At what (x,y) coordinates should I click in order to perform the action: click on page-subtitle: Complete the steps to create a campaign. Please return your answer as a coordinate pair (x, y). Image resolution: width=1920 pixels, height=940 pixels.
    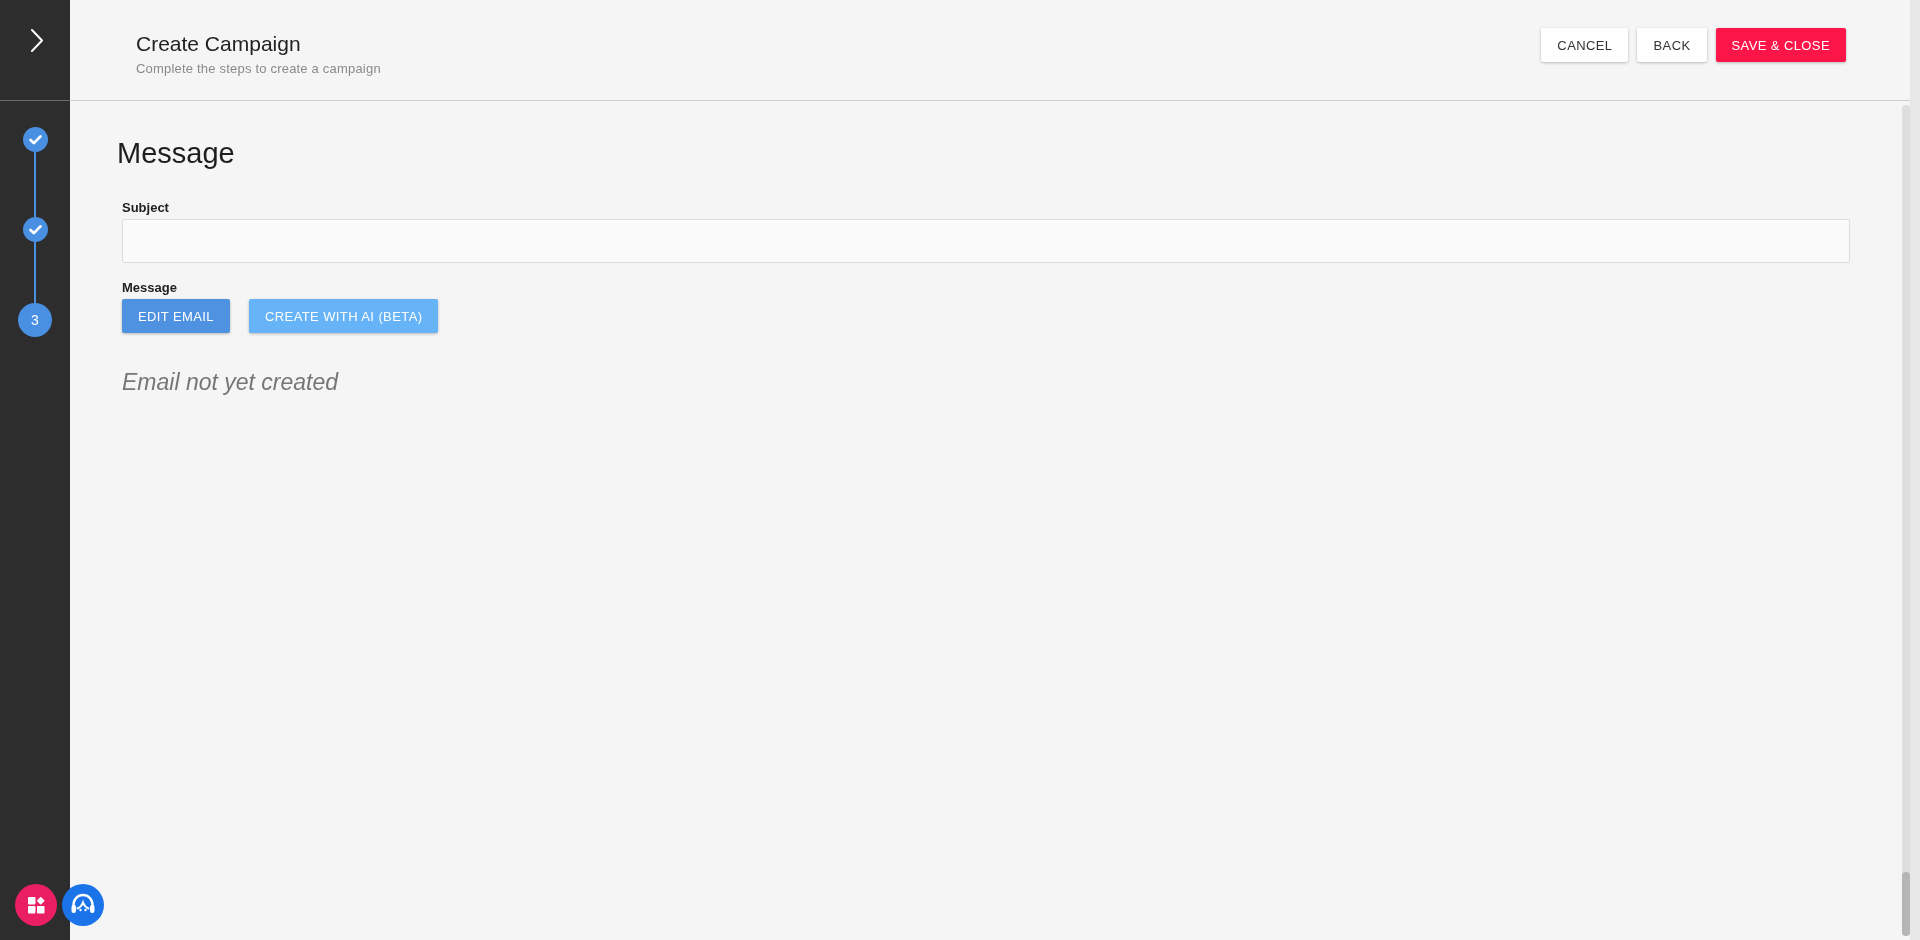
    Looking at the image, I should click on (258, 69).